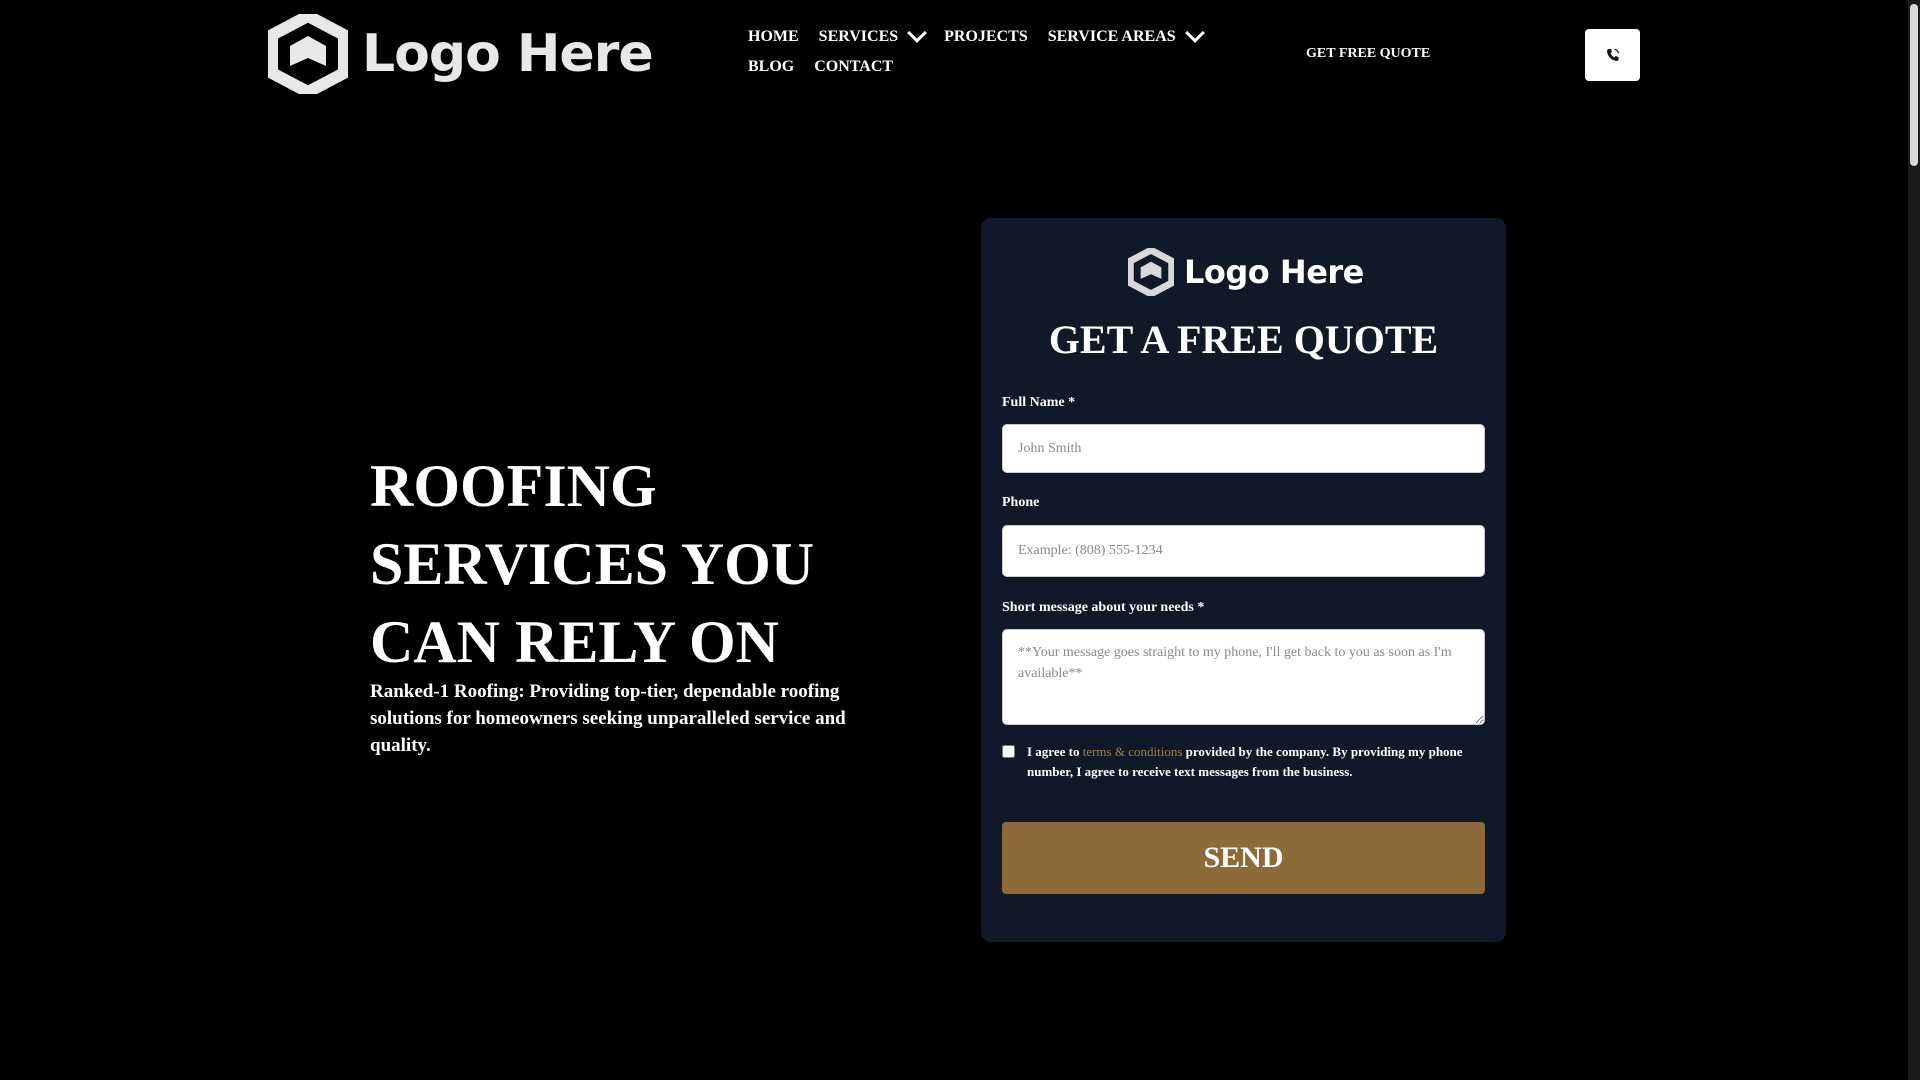 This screenshot has height=1080, width=1920. Describe the element at coordinates (1274, 272) in the screenshot. I see `form-logo-text: Logo Here` at that location.